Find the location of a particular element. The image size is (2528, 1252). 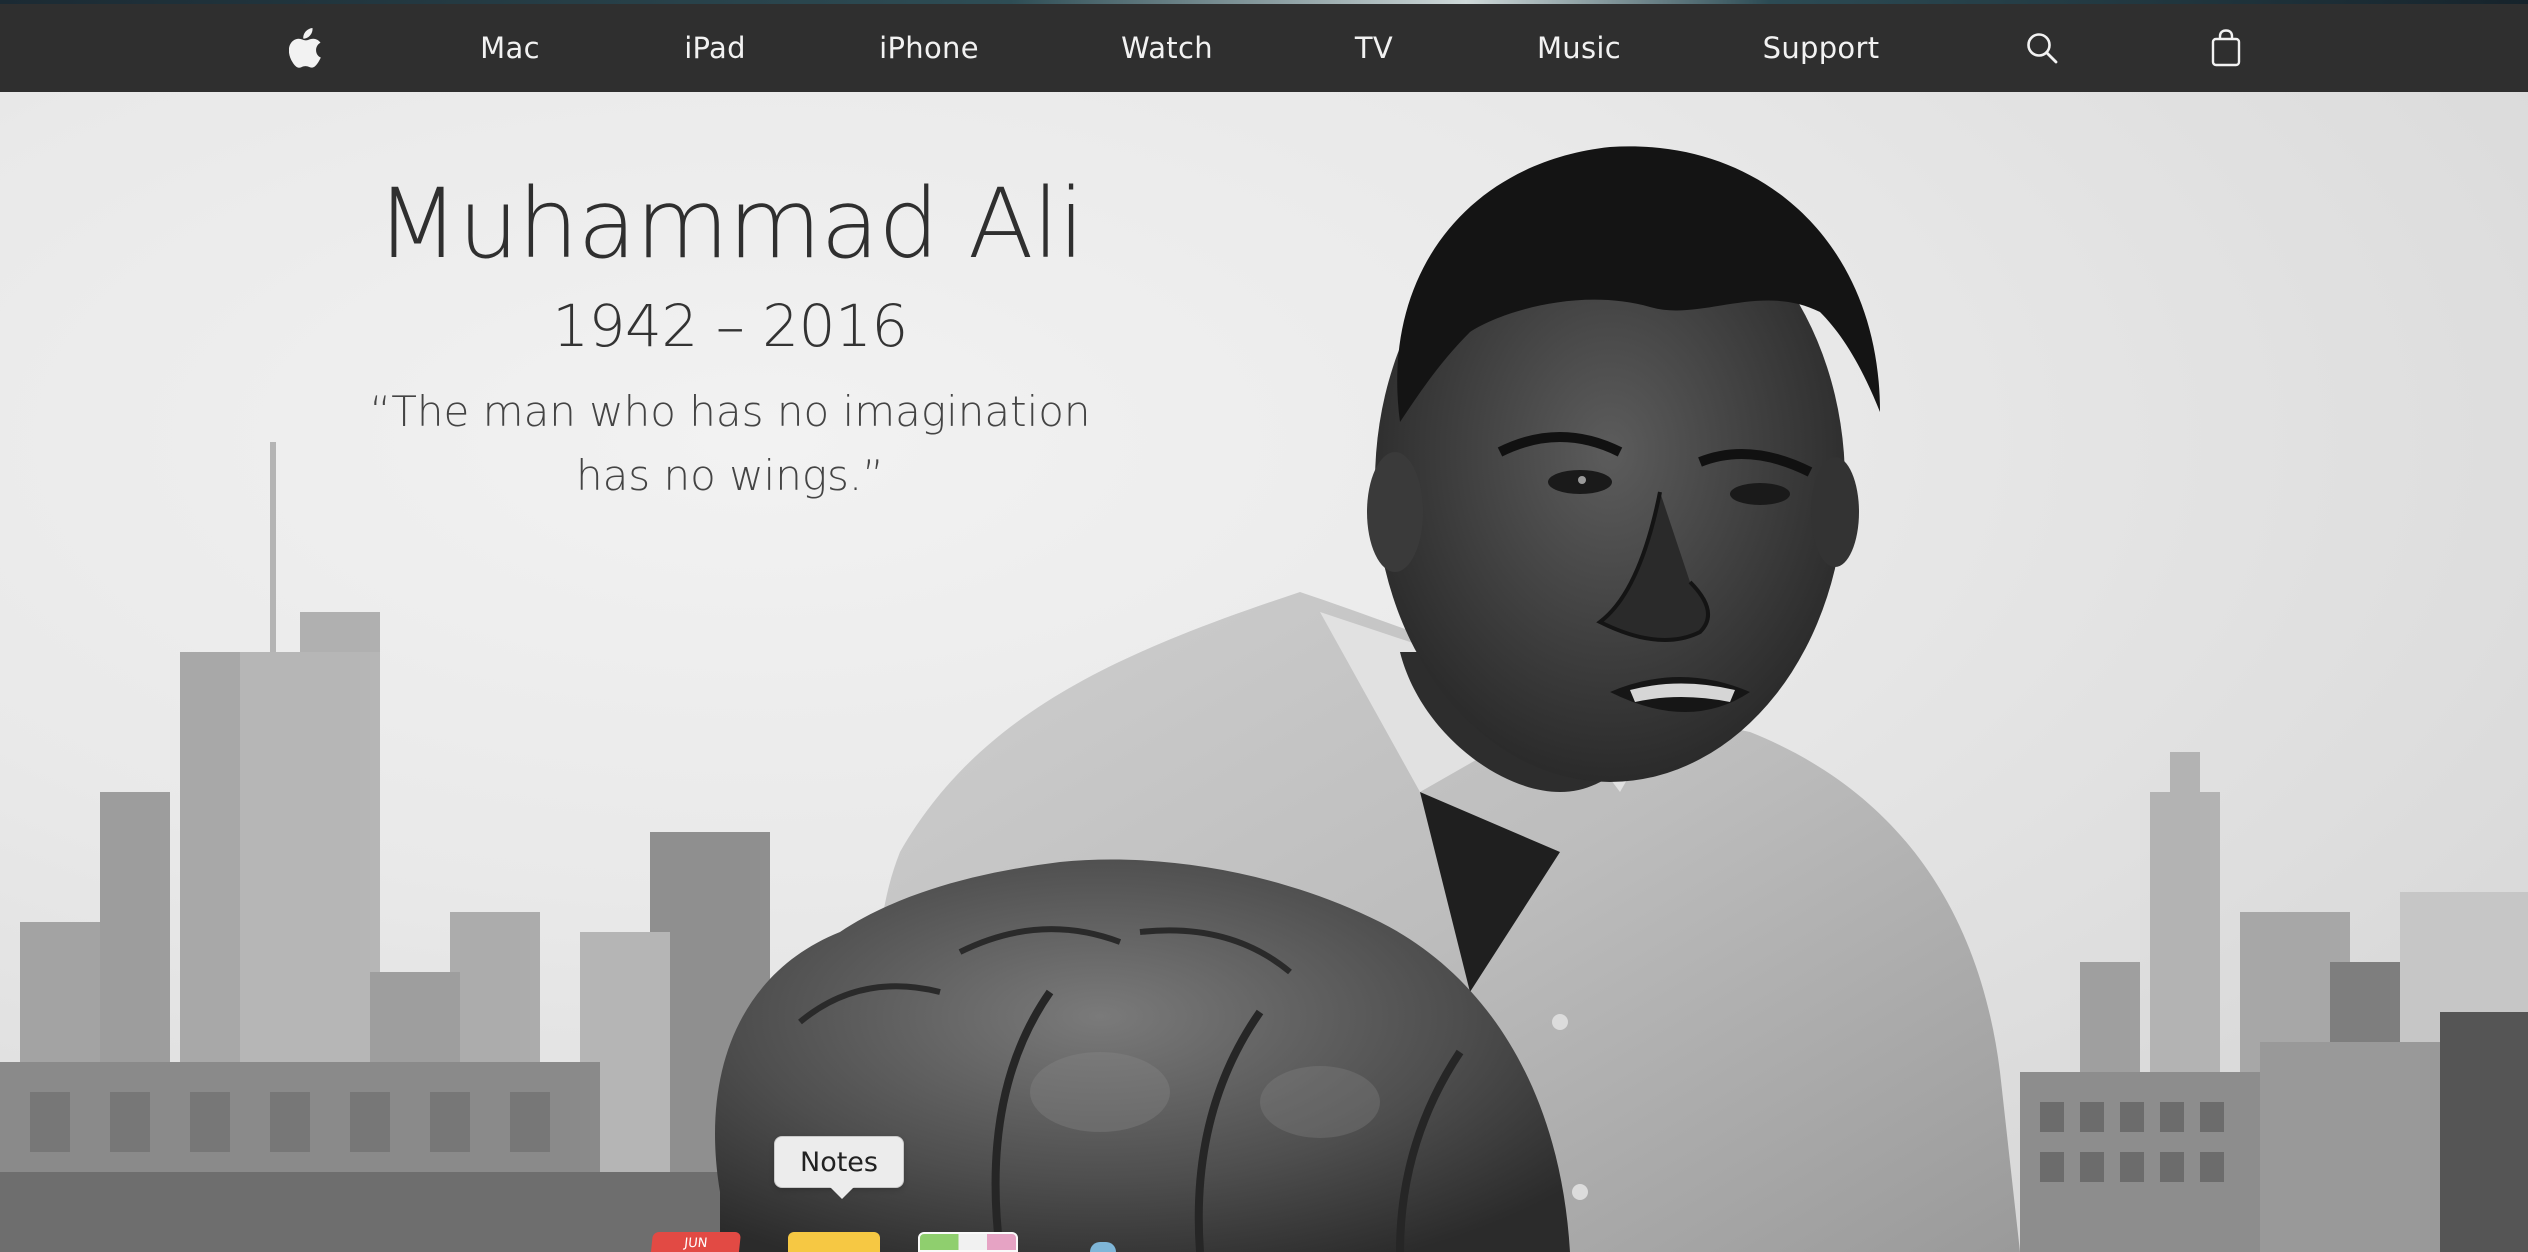

nav-item-tv: TV is located at coordinates (1374, 48).